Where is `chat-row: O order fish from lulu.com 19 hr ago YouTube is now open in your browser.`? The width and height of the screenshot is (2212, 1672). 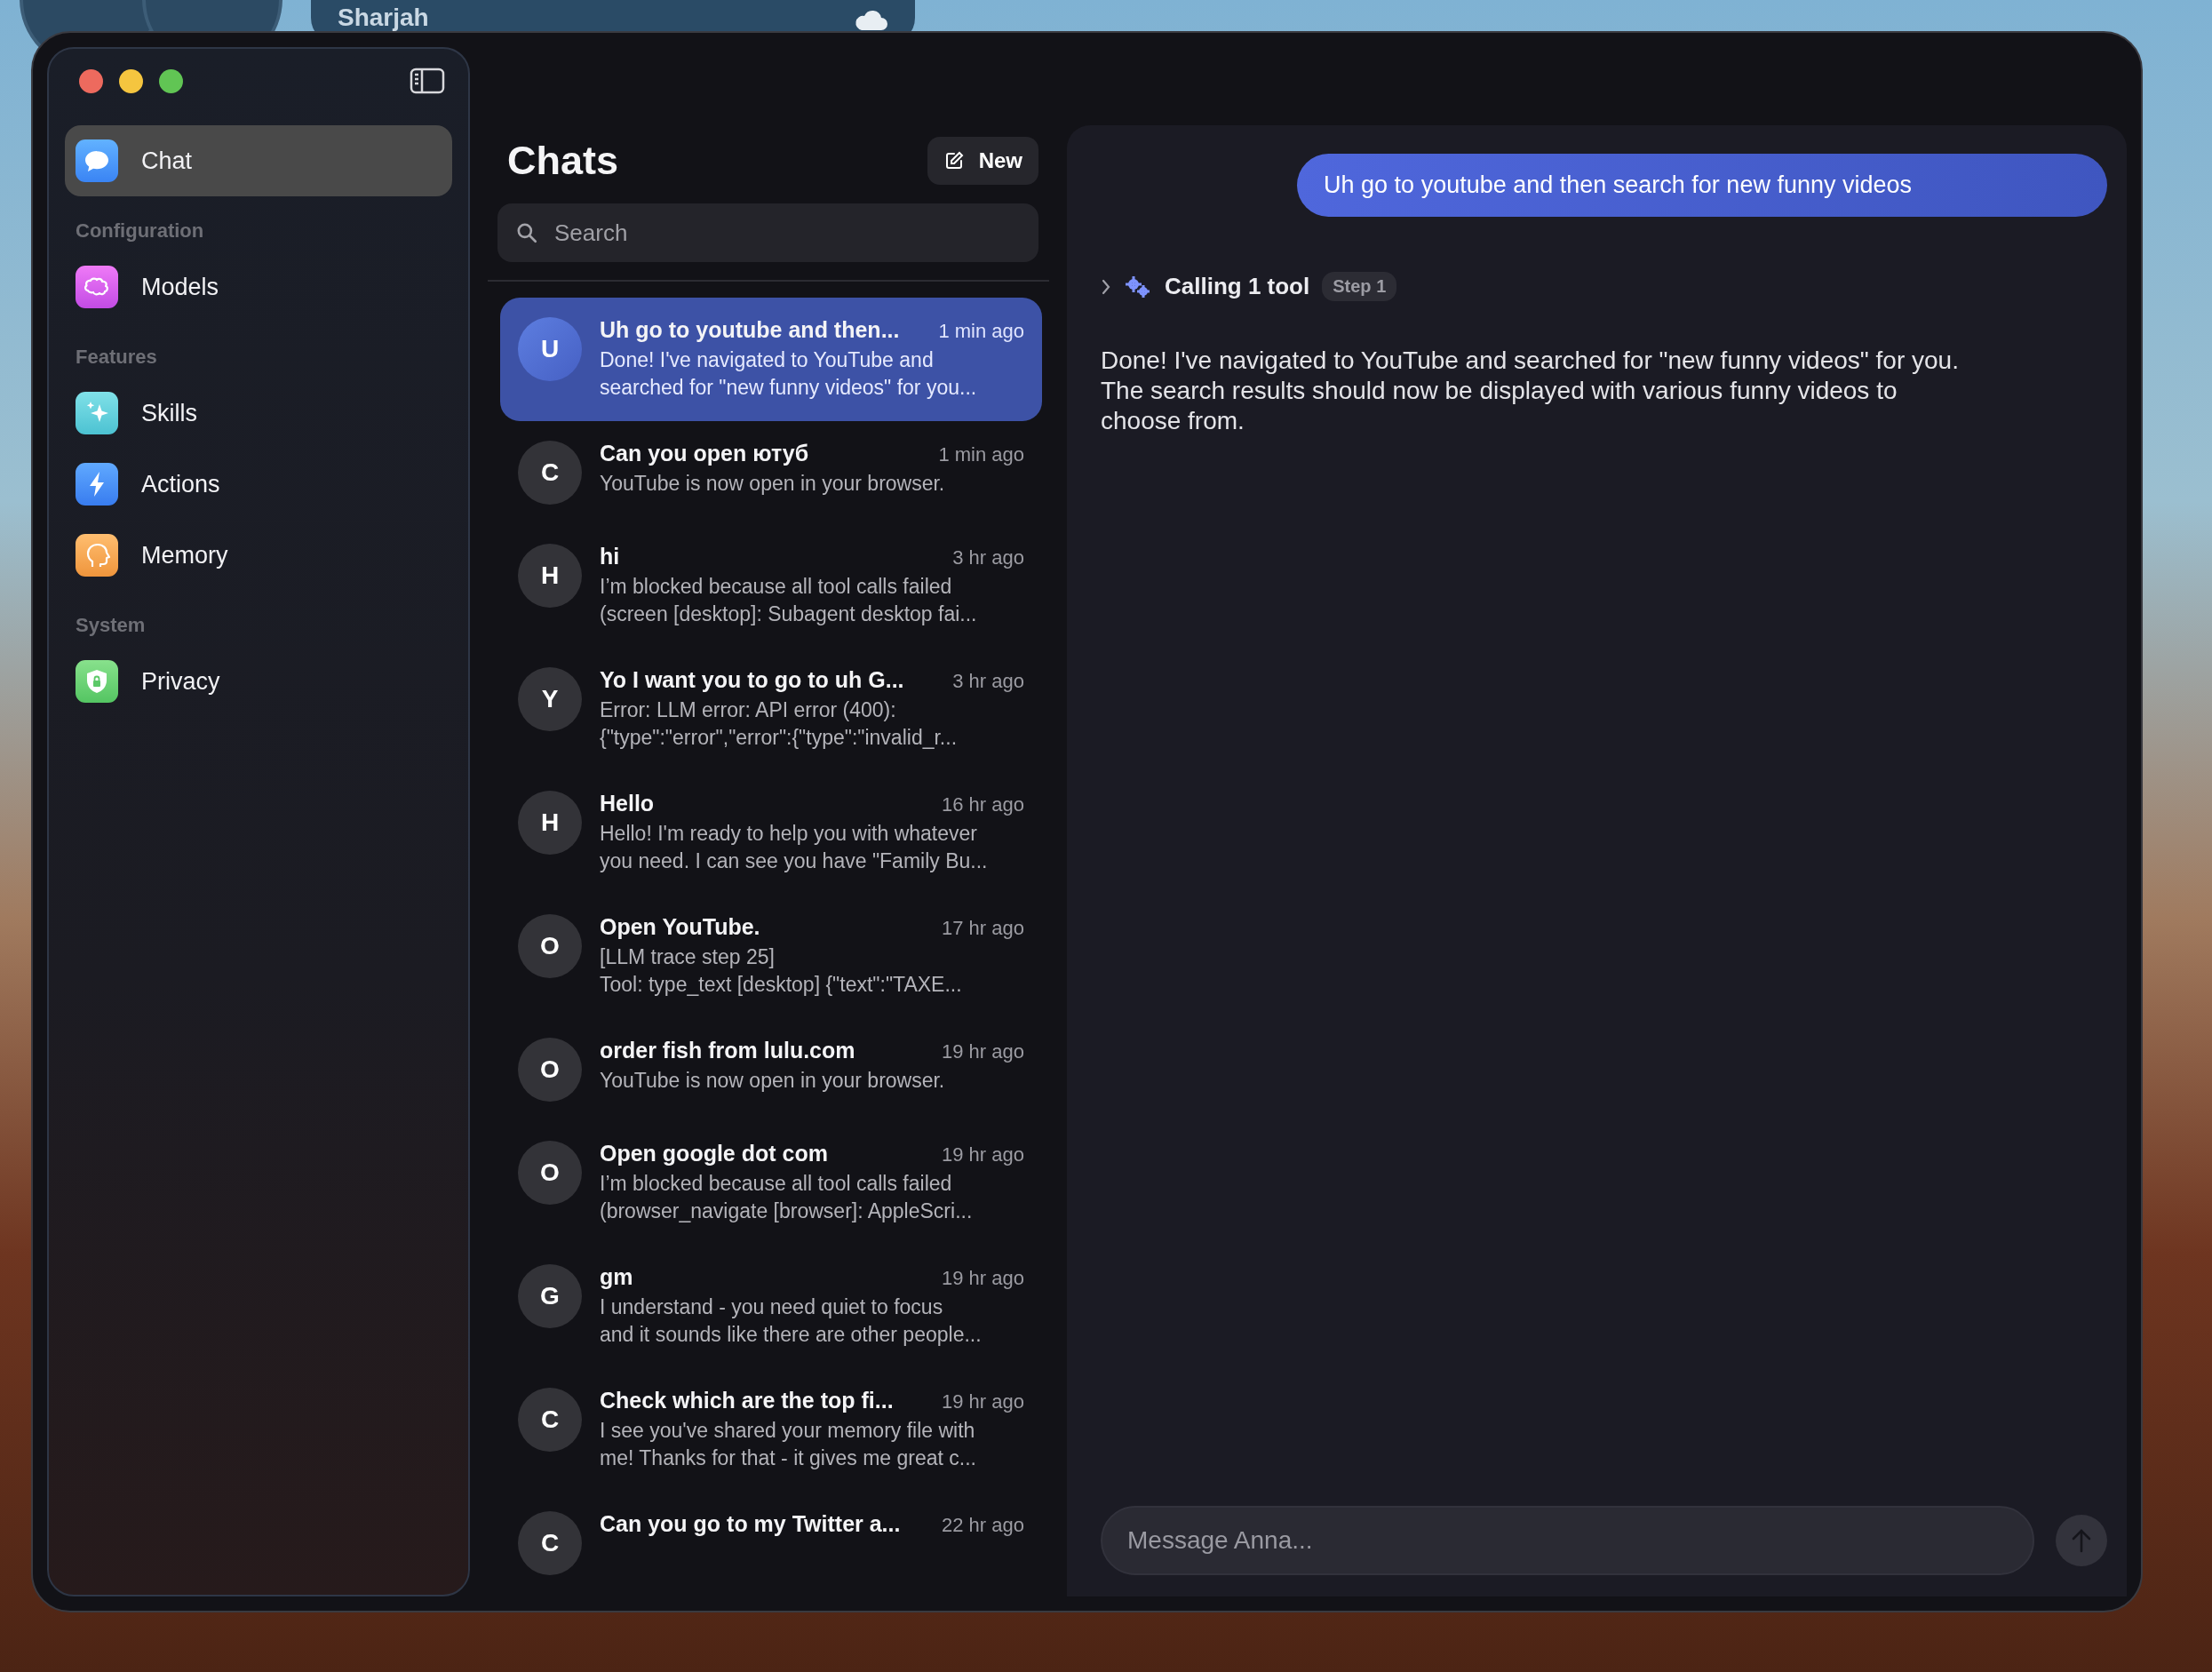 chat-row: O order fish from lulu.com 19 hr ago YouTube is now open in your browser. is located at coordinates (771, 1069).